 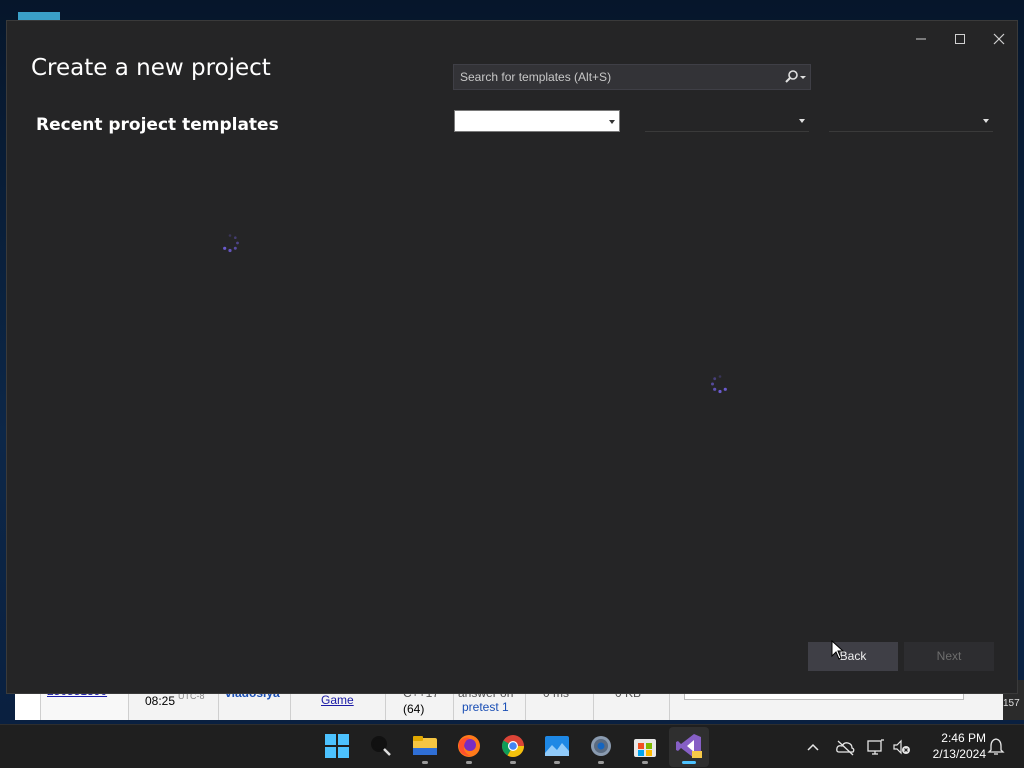 What do you see at coordinates (853, 656) in the screenshot?
I see `back-button: Back` at bounding box center [853, 656].